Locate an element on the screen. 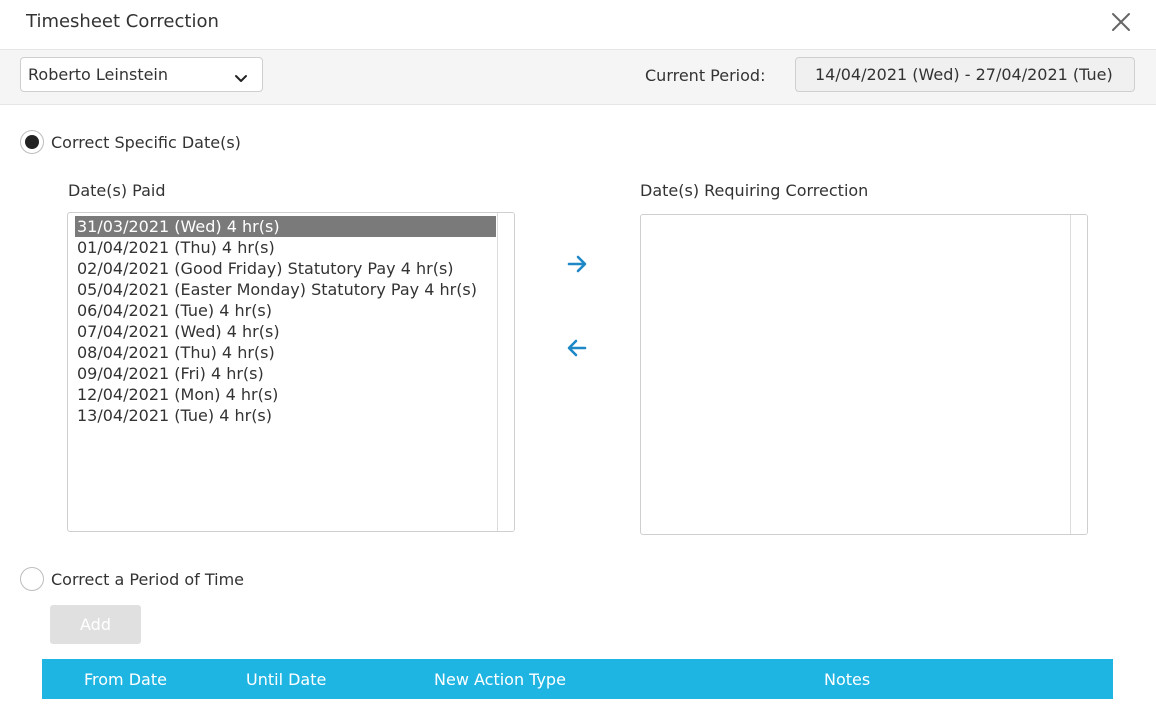 This screenshot has width=1156, height=711. dates-paid-scrollbar is located at coordinates (505, 372).